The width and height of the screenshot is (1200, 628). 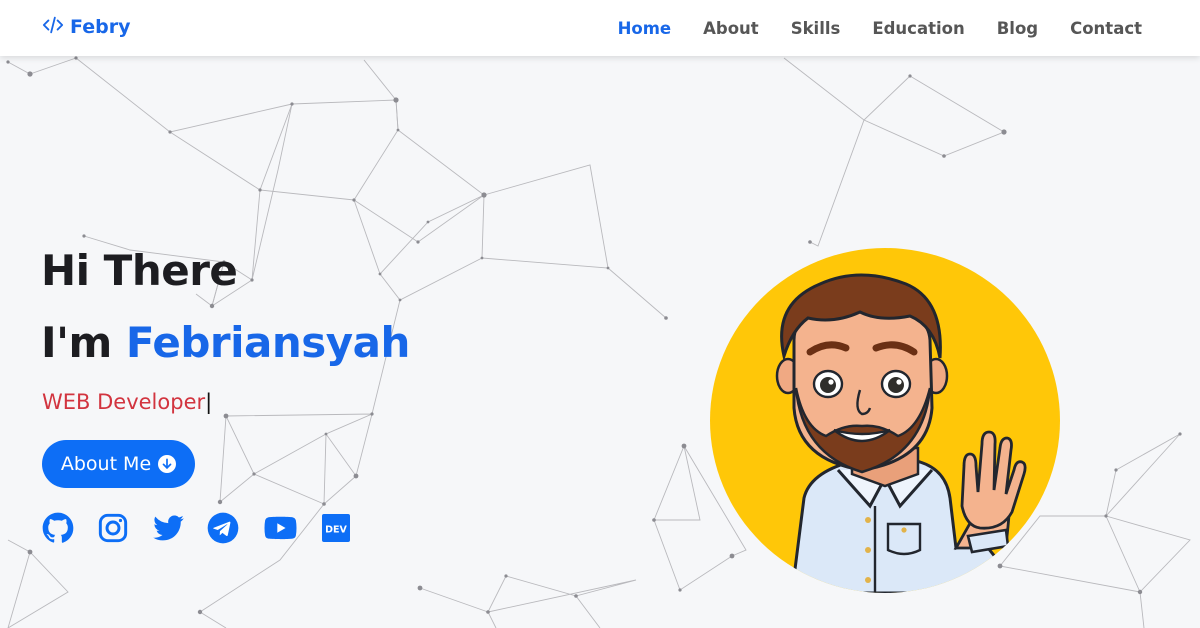 I want to click on about-me-label: About Me, so click(x=106, y=464).